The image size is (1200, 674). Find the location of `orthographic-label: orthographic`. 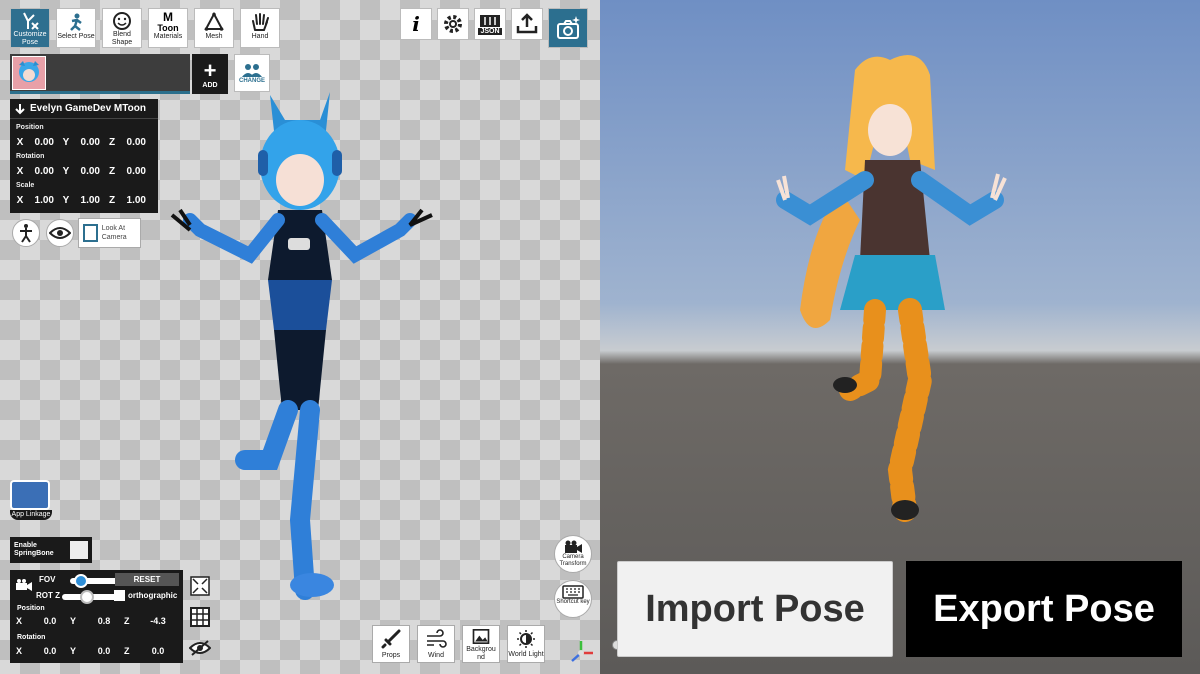

orthographic-label: orthographic is located at coordinates (153, 595).